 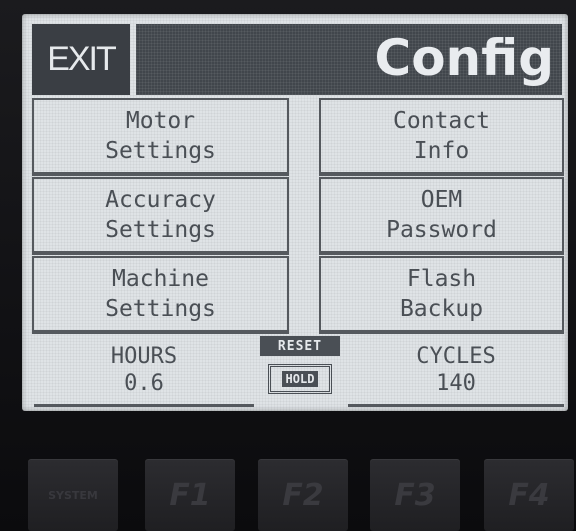 What do you see at coordinates (81, 59) in the screenshot?
I see `exit-button: EXIT` at bounding box center [81, 59].